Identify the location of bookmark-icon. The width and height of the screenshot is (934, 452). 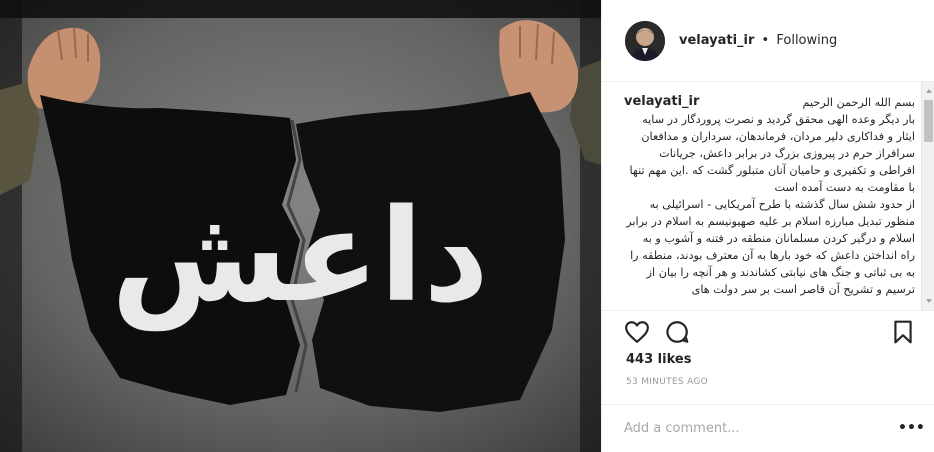
(903, 332).